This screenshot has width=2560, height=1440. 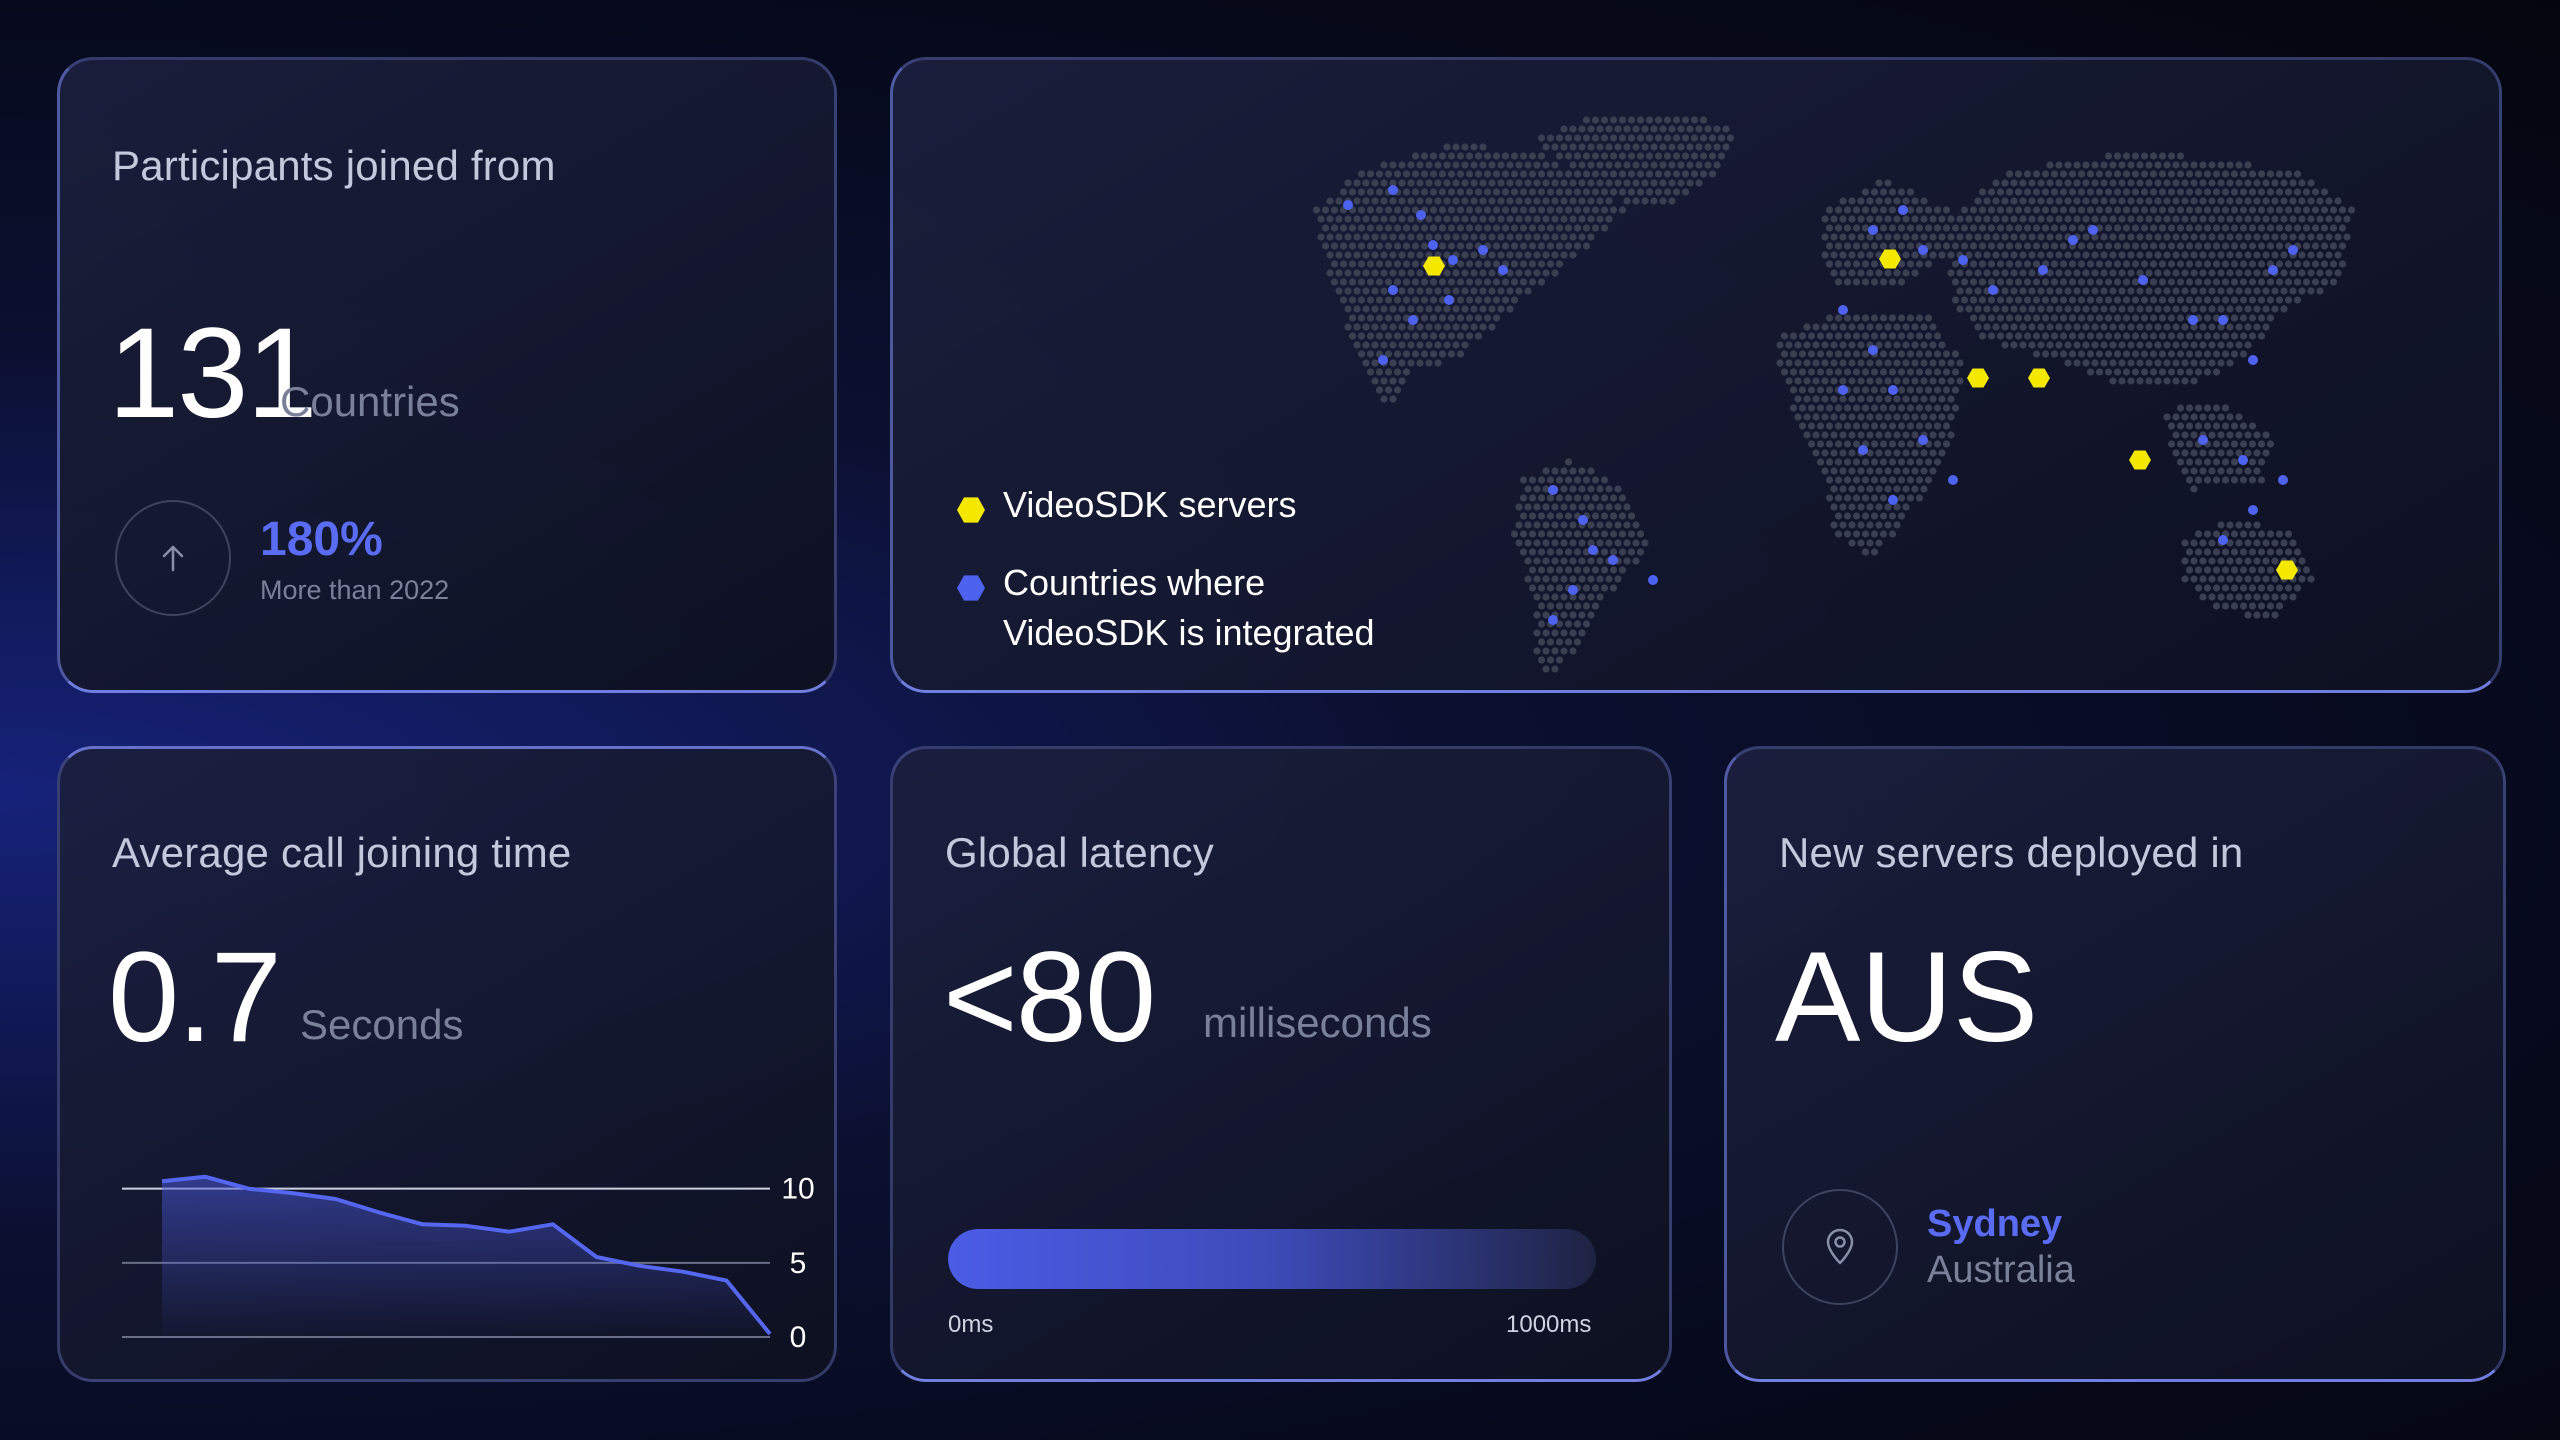 What do you see at coordinates (798, 1337) in the screenshot?
I see `chart-tick-label: 0` at bounding box center [798, 1337].